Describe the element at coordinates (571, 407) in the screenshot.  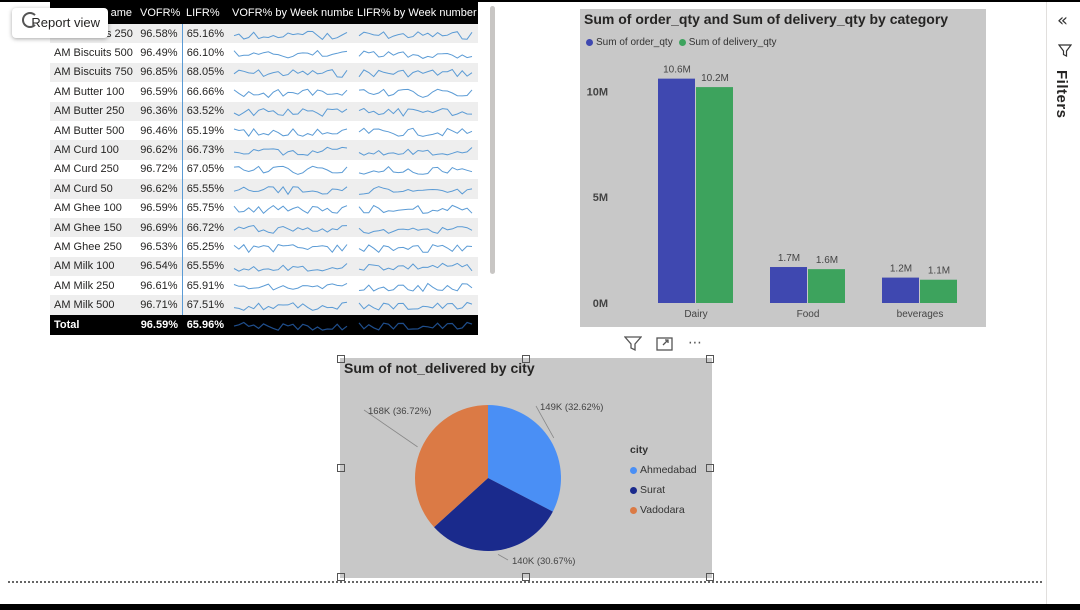
I see `pie-data-label: 149K (32.62%)` at that location.